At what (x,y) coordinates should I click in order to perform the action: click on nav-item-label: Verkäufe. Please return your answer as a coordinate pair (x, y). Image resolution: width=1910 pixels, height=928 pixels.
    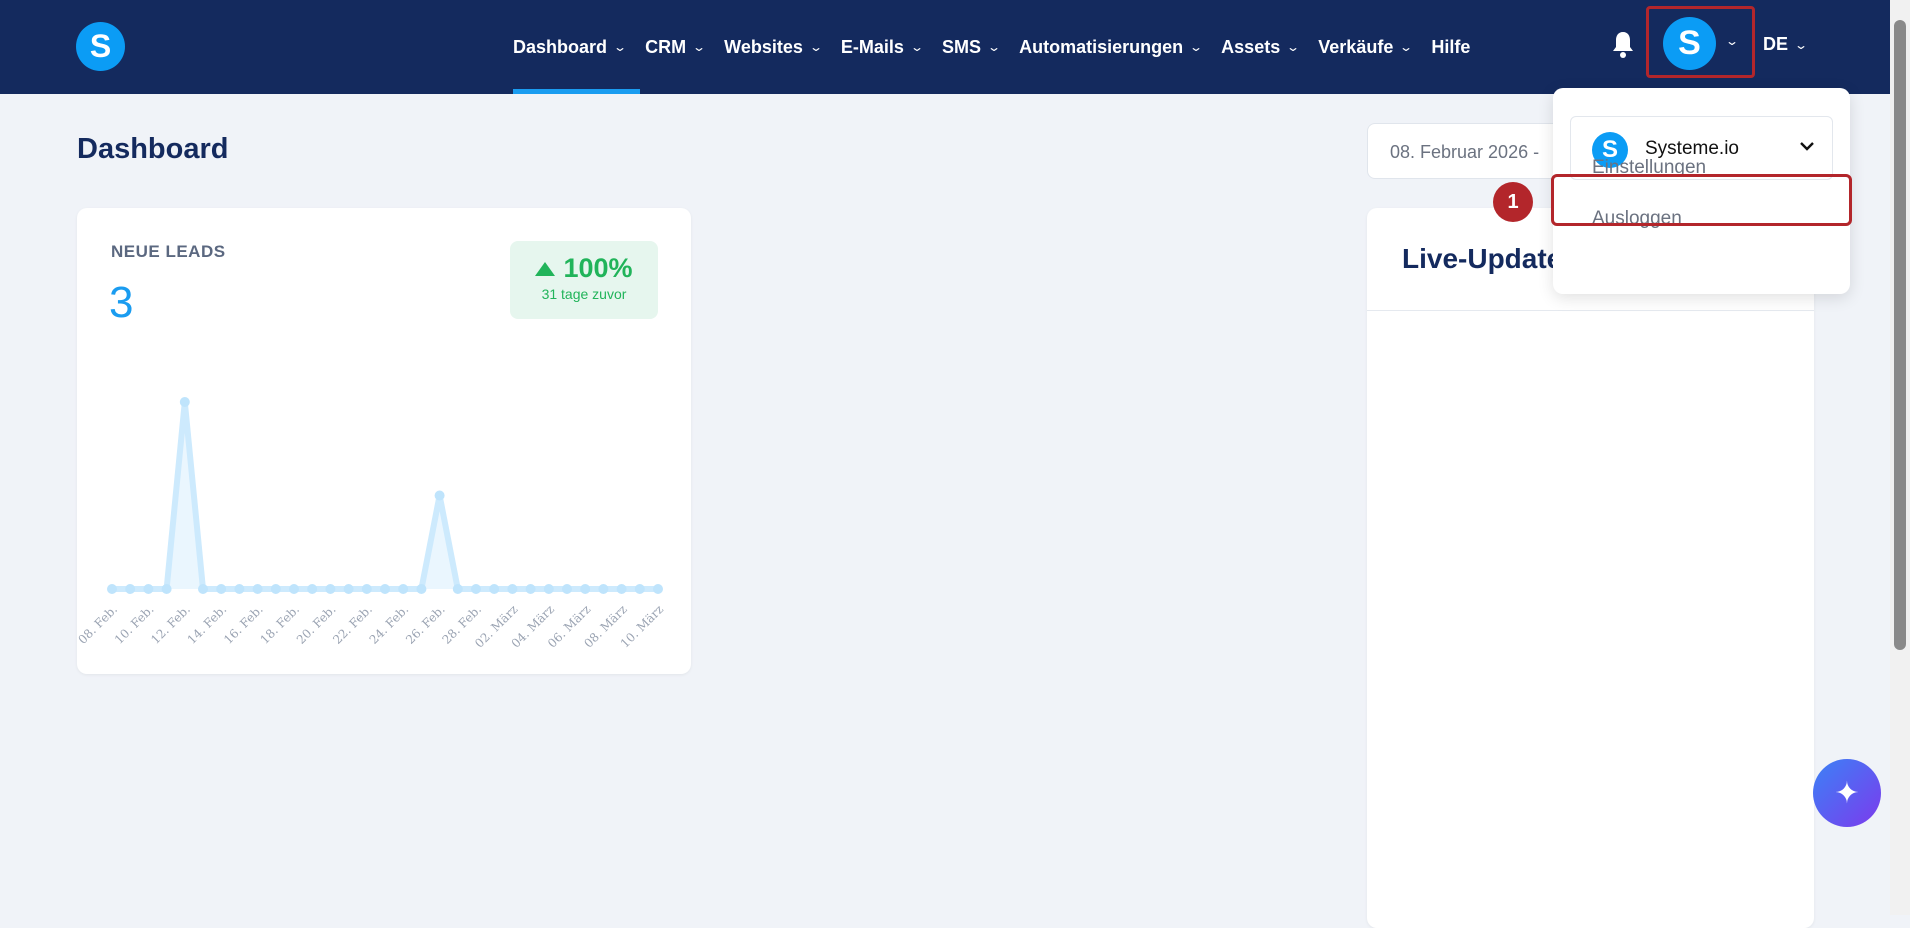
    Looking at the image, I should click on (1356, 46).